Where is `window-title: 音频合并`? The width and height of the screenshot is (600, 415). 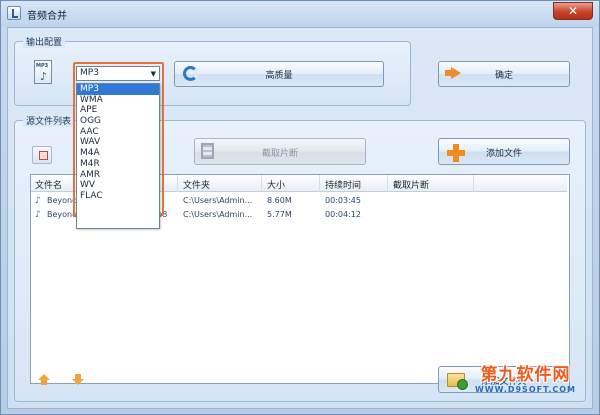 window-title: 音频合并 is located at coordinates (47, 16).